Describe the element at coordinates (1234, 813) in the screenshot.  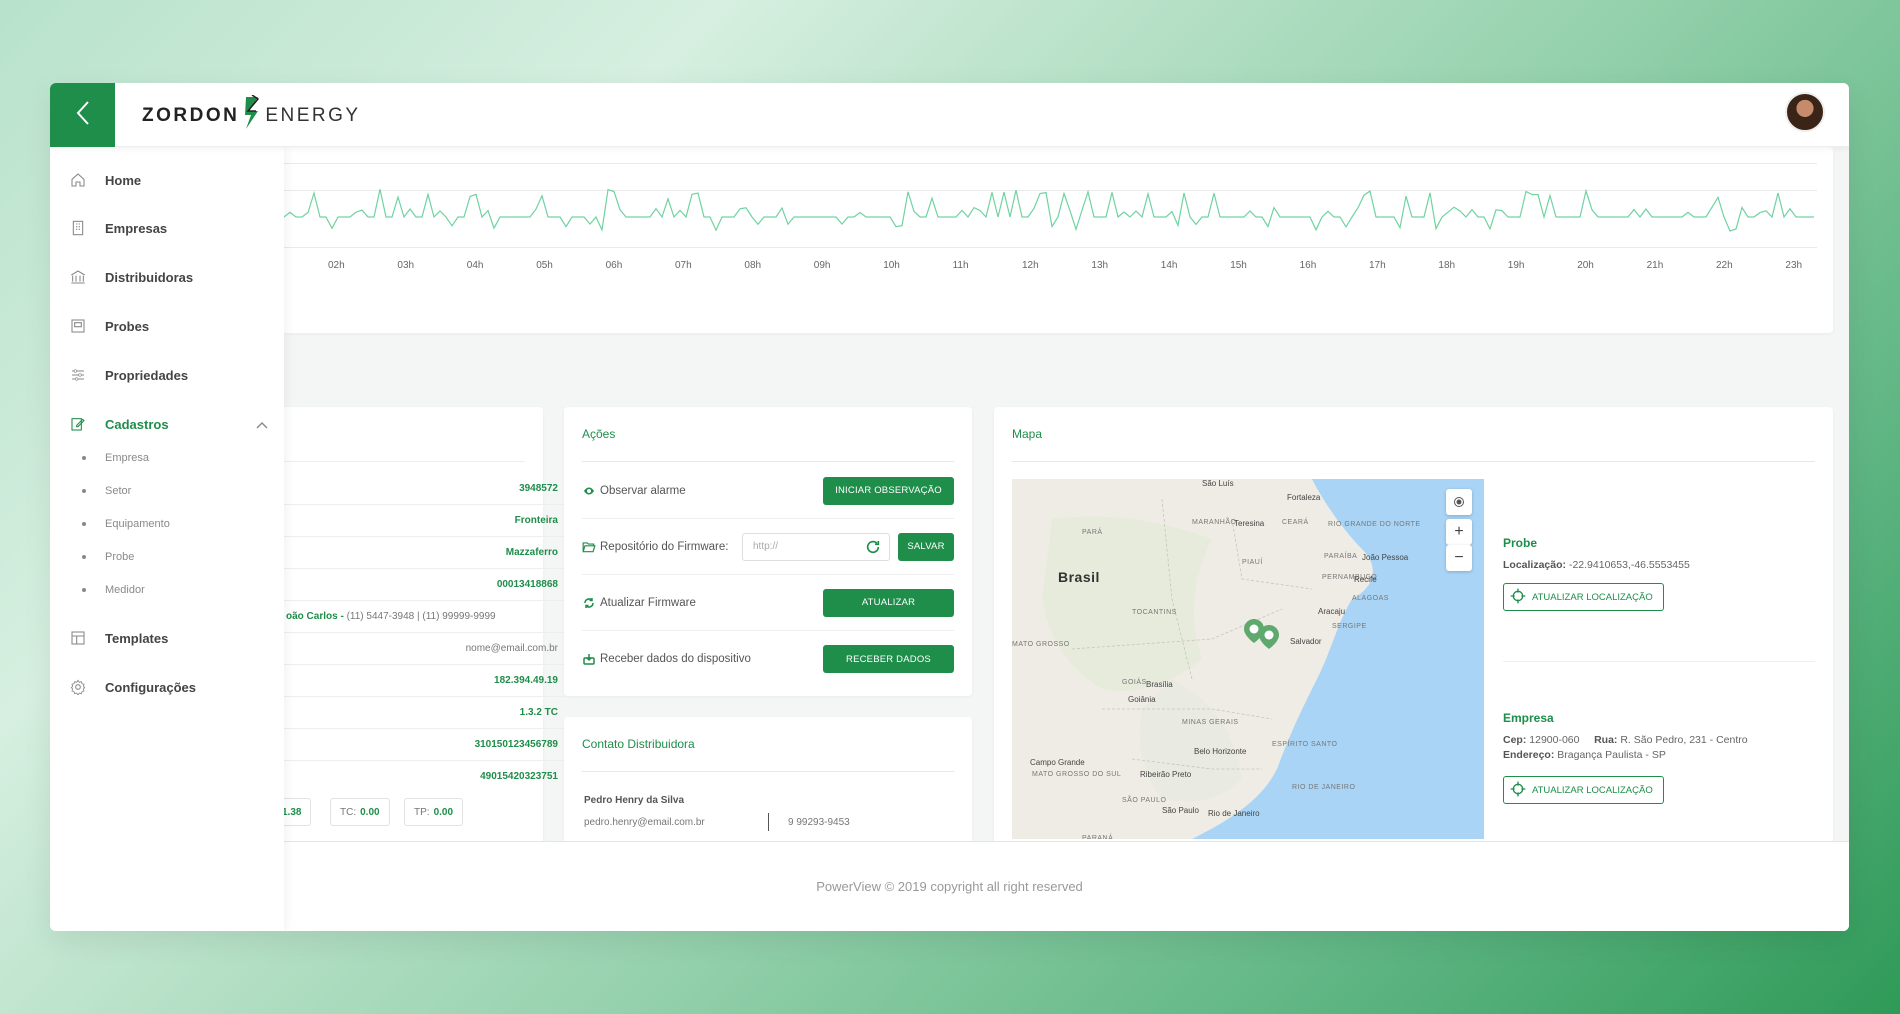
I see `map-city-label: Rio de Janeiro` at that location.